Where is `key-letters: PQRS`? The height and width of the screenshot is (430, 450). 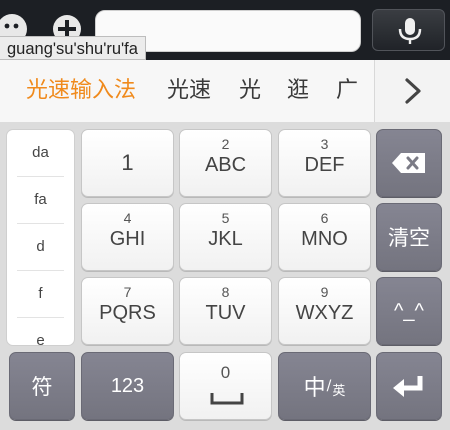
key-letters: PQRS is located at coordinates (127, 313).